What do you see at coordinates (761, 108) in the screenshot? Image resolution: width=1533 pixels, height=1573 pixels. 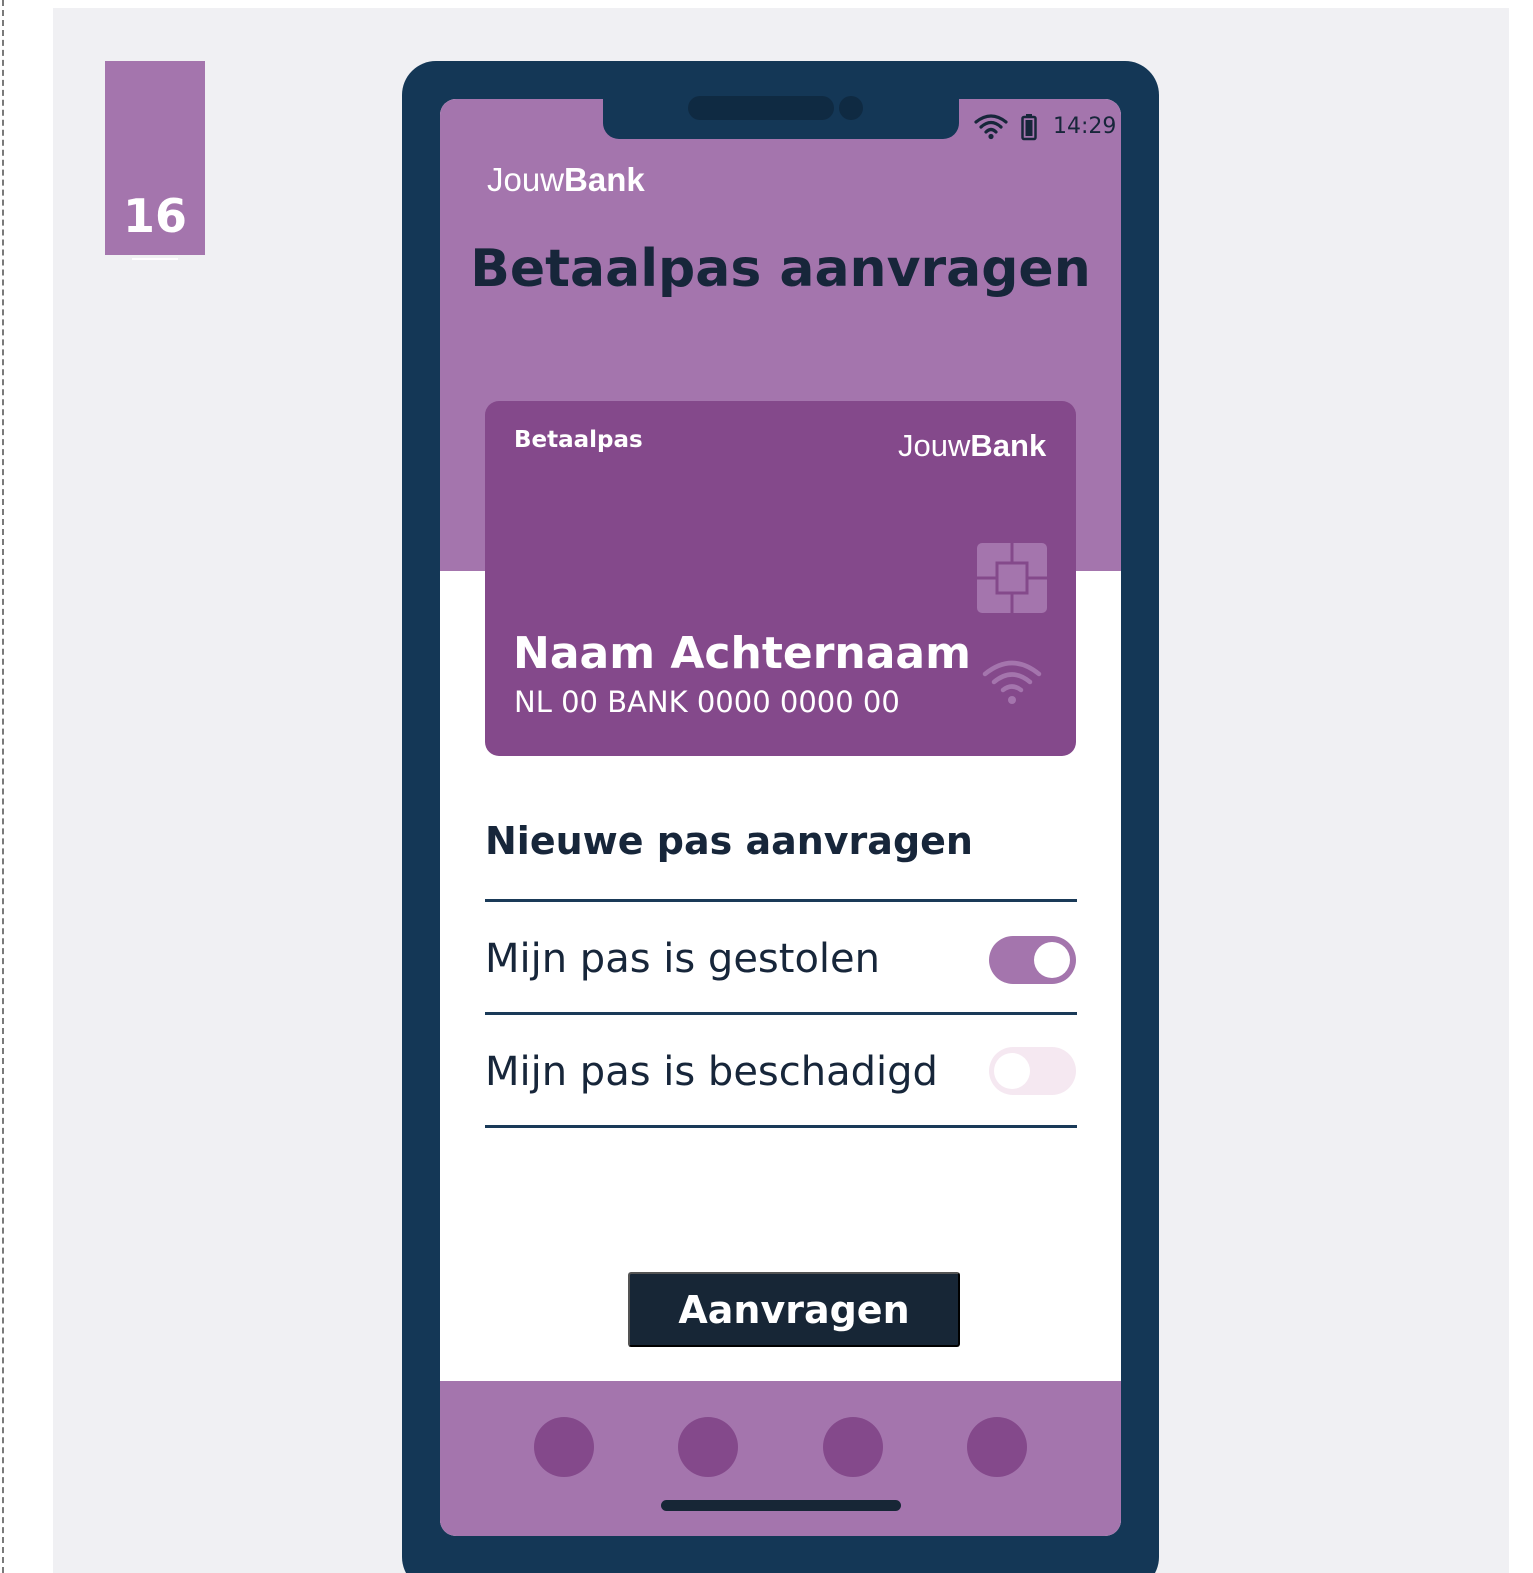 I see `speaker-grille` at bounding box center [761, 108].